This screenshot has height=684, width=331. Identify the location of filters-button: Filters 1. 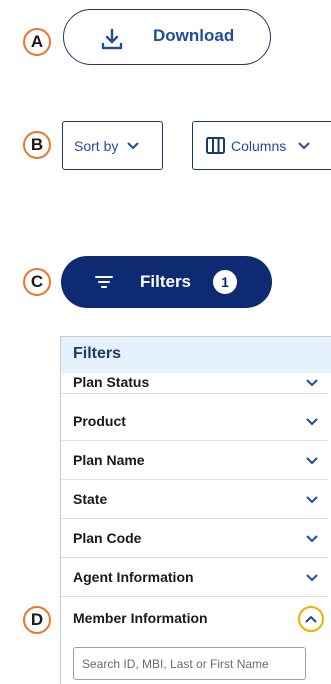
(166, 282).